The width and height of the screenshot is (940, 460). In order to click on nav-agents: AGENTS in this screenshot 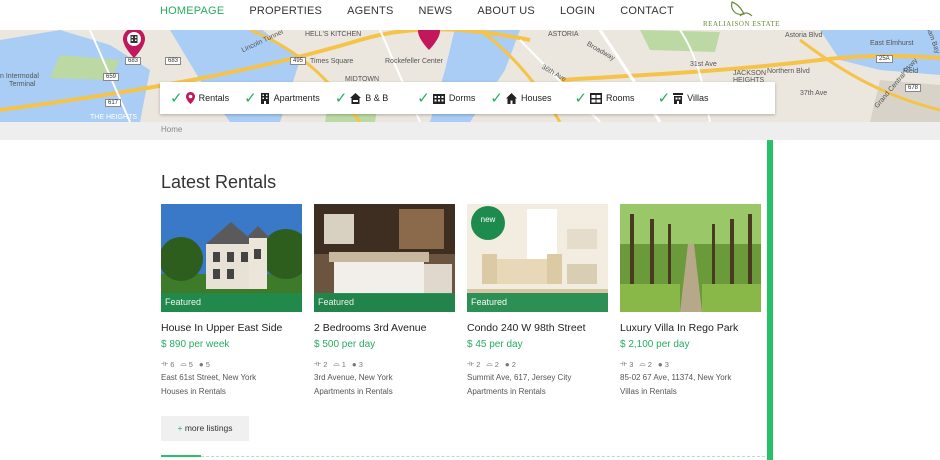, I will do `click(370, 11)`.